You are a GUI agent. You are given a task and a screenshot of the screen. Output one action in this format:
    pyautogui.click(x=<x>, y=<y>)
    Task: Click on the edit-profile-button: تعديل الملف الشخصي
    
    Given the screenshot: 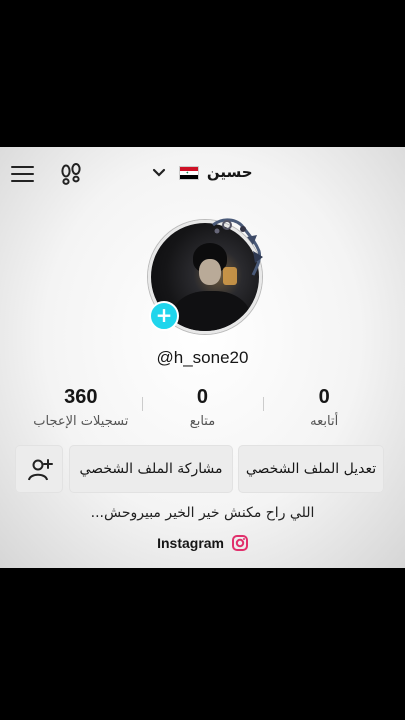 What is the action you would take?
    pyautogui.click(x=311, y=469)
    